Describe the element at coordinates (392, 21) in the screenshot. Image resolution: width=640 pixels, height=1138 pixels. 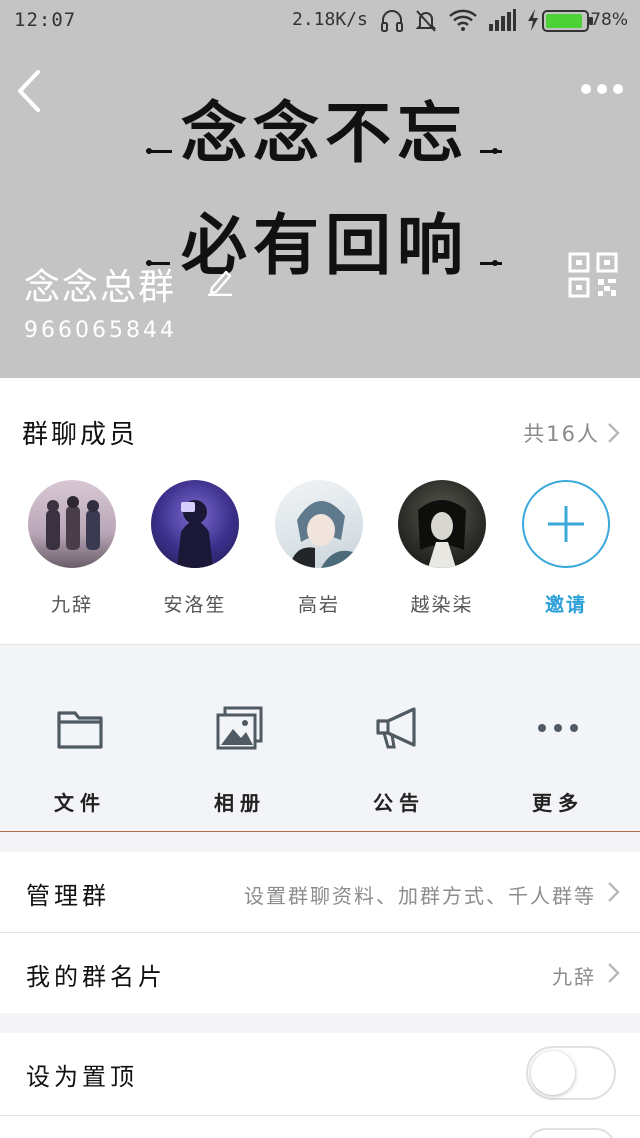
I see `headphones-icon` at that location.